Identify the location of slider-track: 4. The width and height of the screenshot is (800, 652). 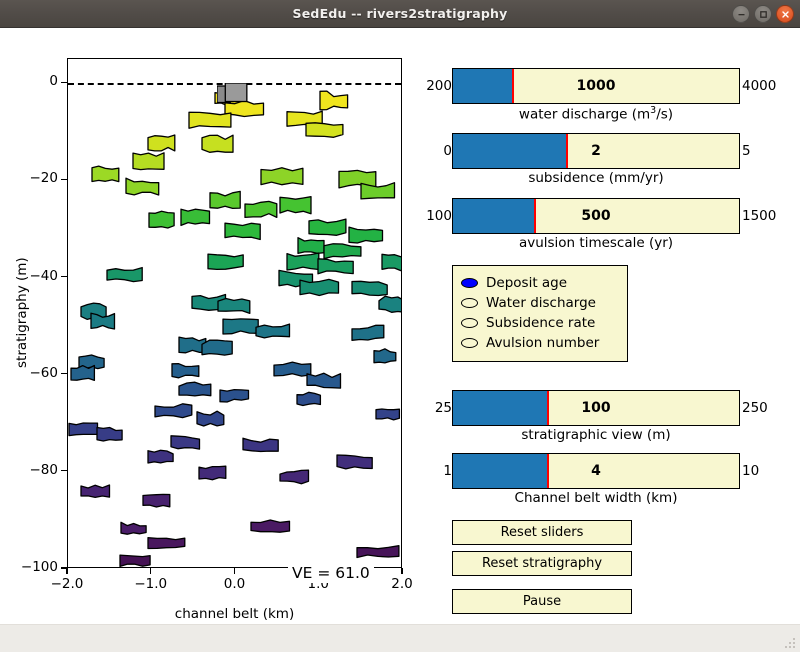
(596, 471).